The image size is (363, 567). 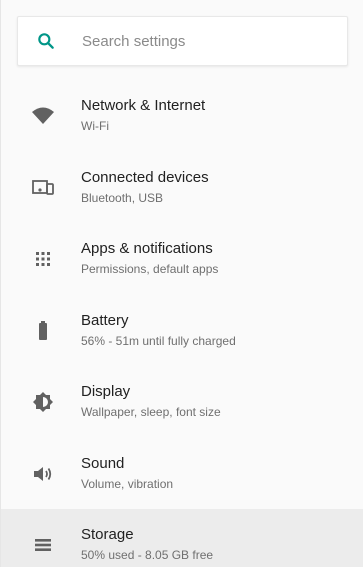 What do you see at coordinates (147, 248) in the screenshot?
I see `settings-item-title: Apps & notifications` at bounding box center [147, 248].